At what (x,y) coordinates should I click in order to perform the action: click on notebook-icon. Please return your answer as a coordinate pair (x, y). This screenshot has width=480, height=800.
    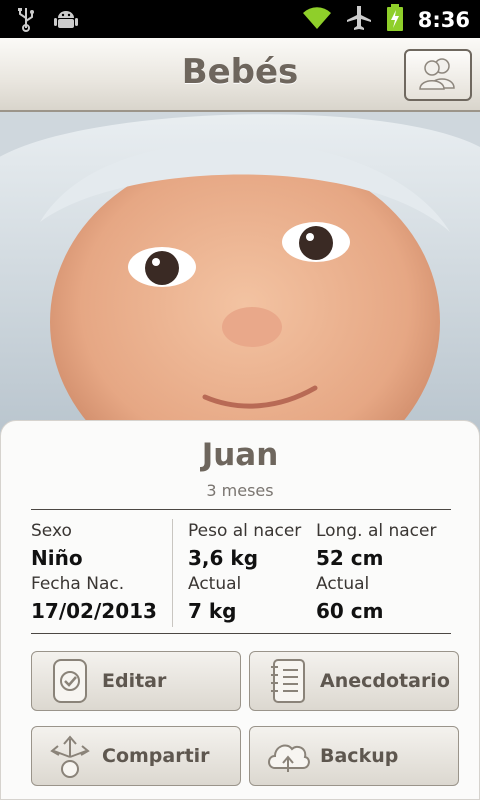
    Looking at the image, I should click on (288, 681).